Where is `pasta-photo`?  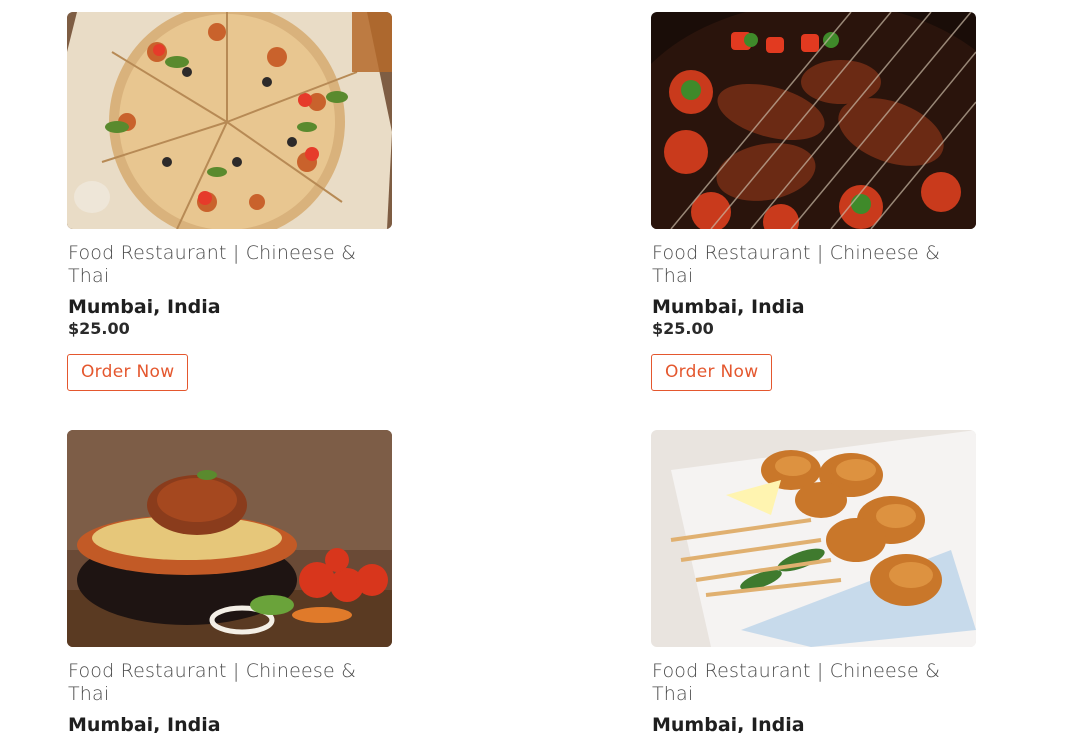
pasta-photo is located at coordinates (229, 538).